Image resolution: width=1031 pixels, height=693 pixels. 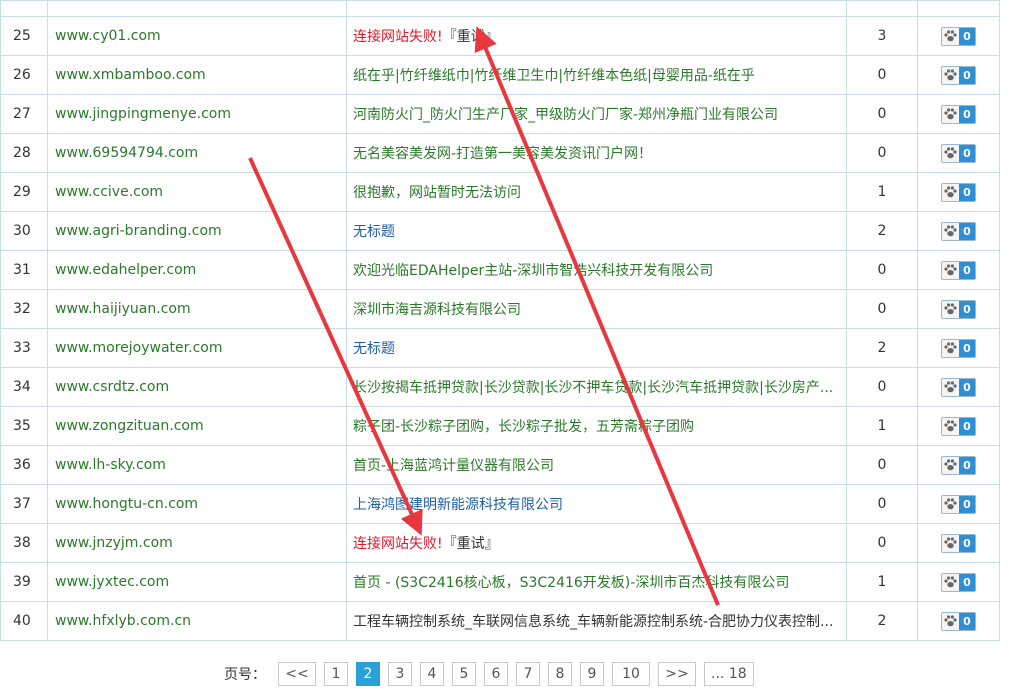 I want to click on page-button: 7, so click(x=528, y=674).